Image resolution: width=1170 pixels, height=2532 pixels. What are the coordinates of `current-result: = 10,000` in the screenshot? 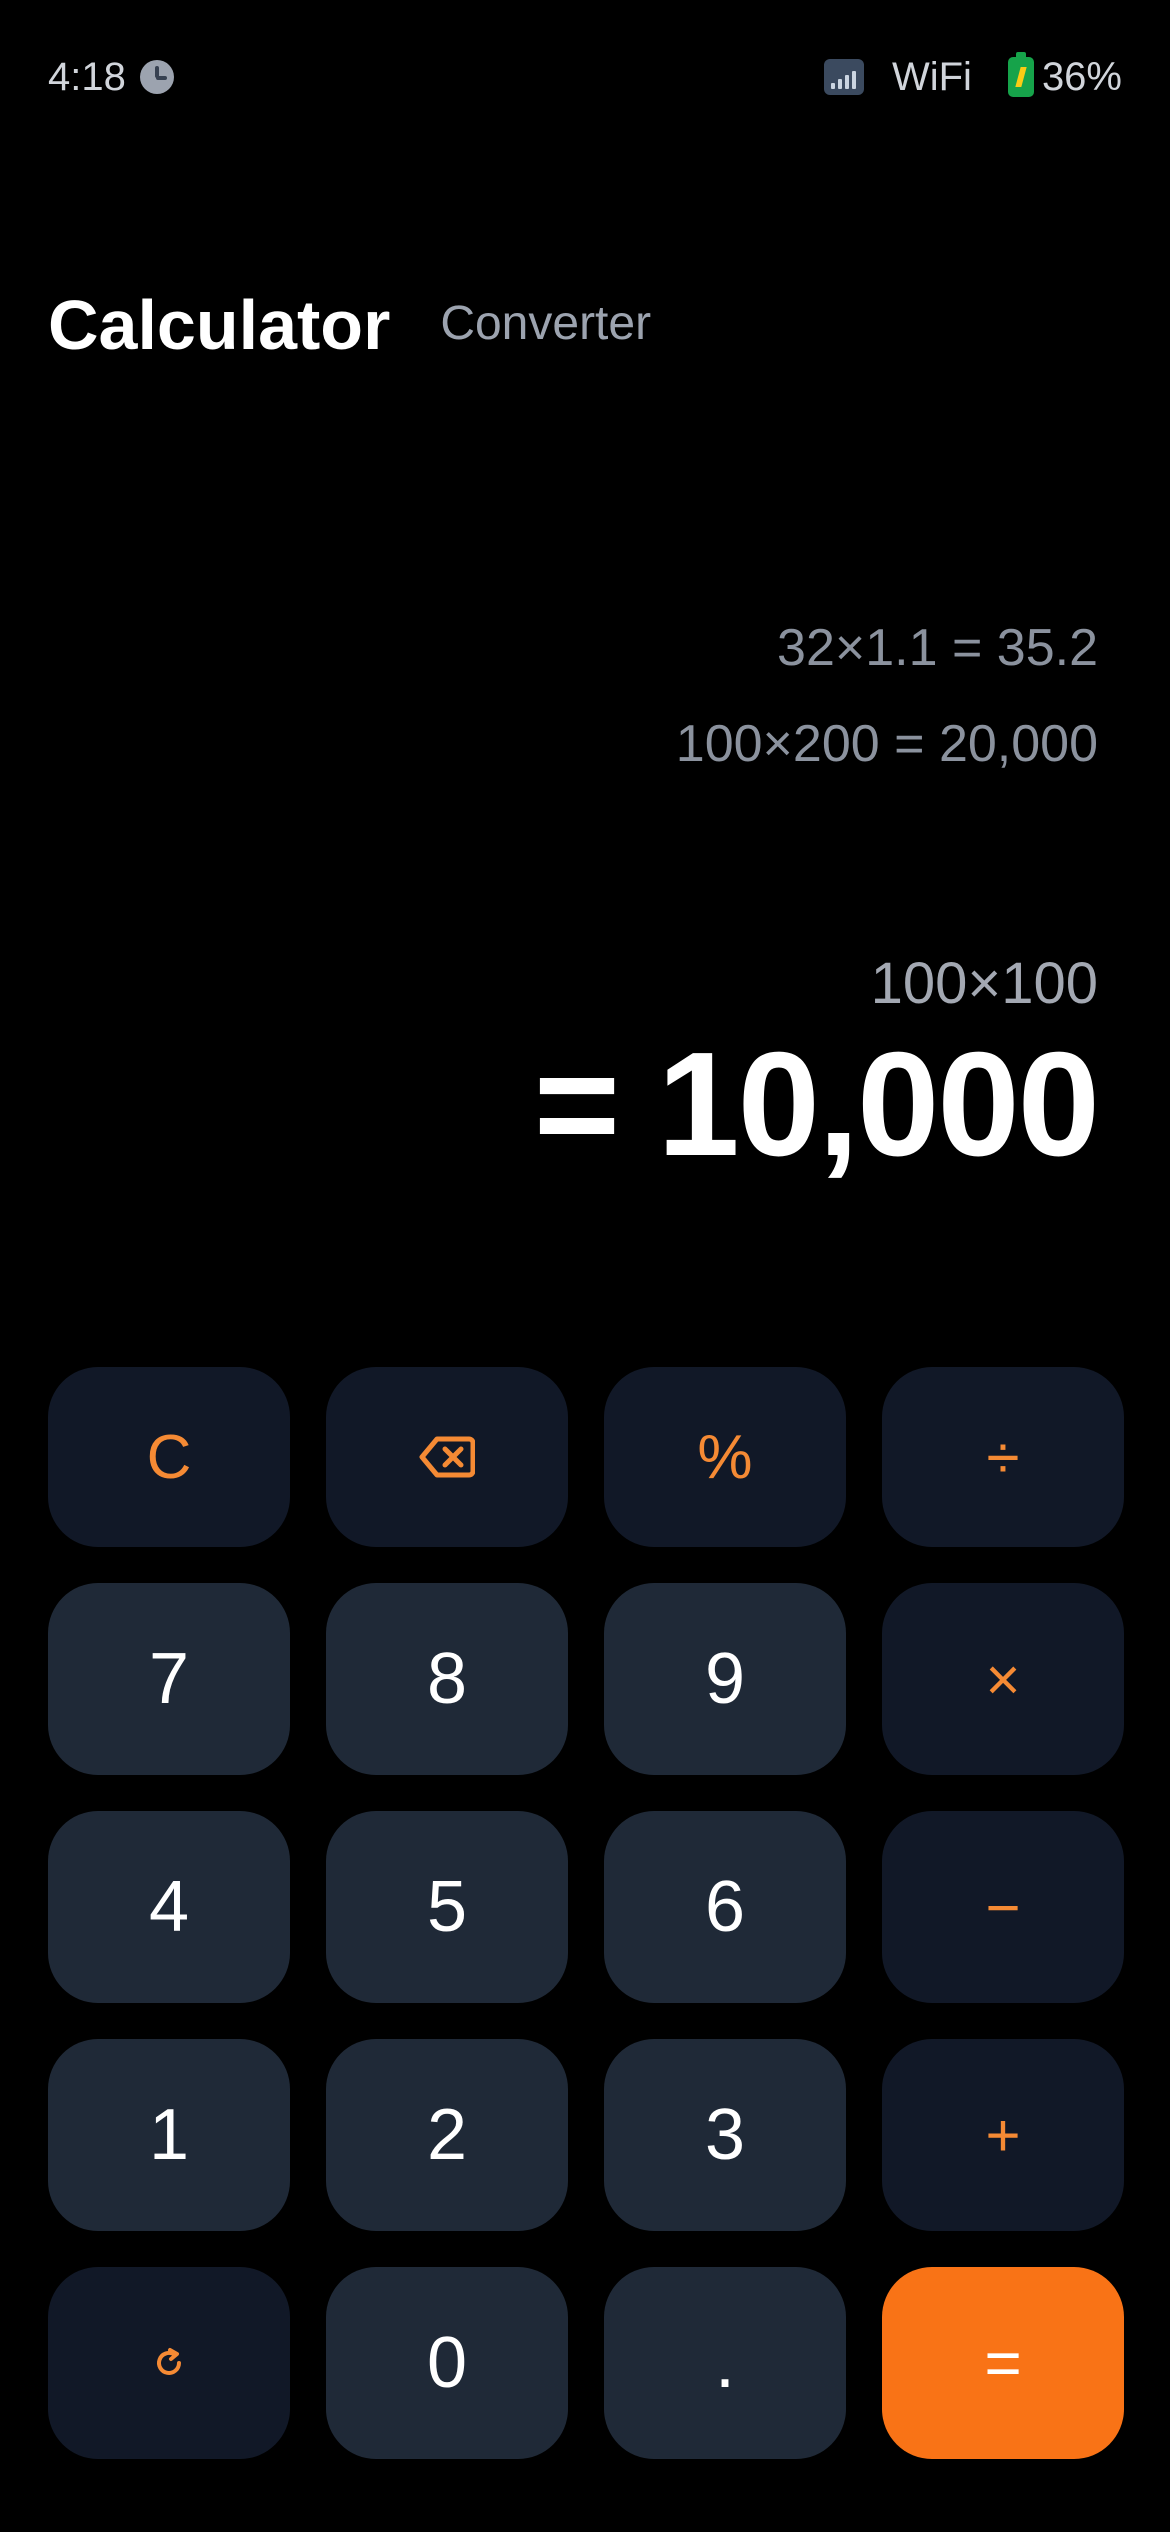 It's located at (816, 1104).